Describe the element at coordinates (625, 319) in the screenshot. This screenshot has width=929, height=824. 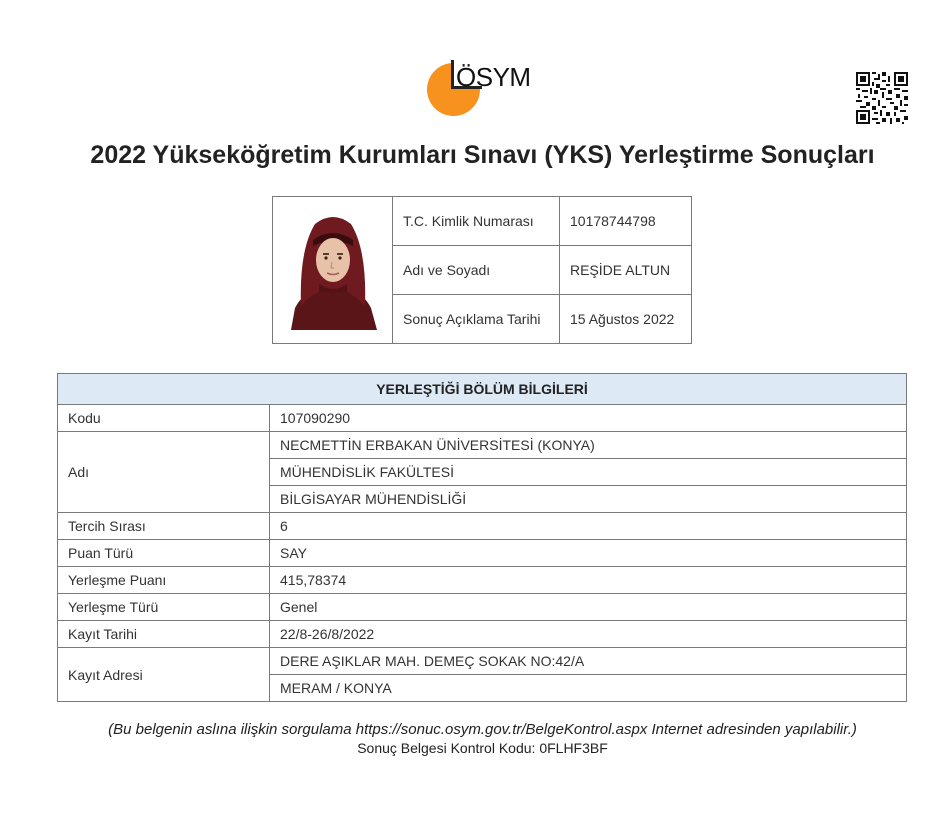
I see `date-value: 15 Ağustos 2022` at that location.